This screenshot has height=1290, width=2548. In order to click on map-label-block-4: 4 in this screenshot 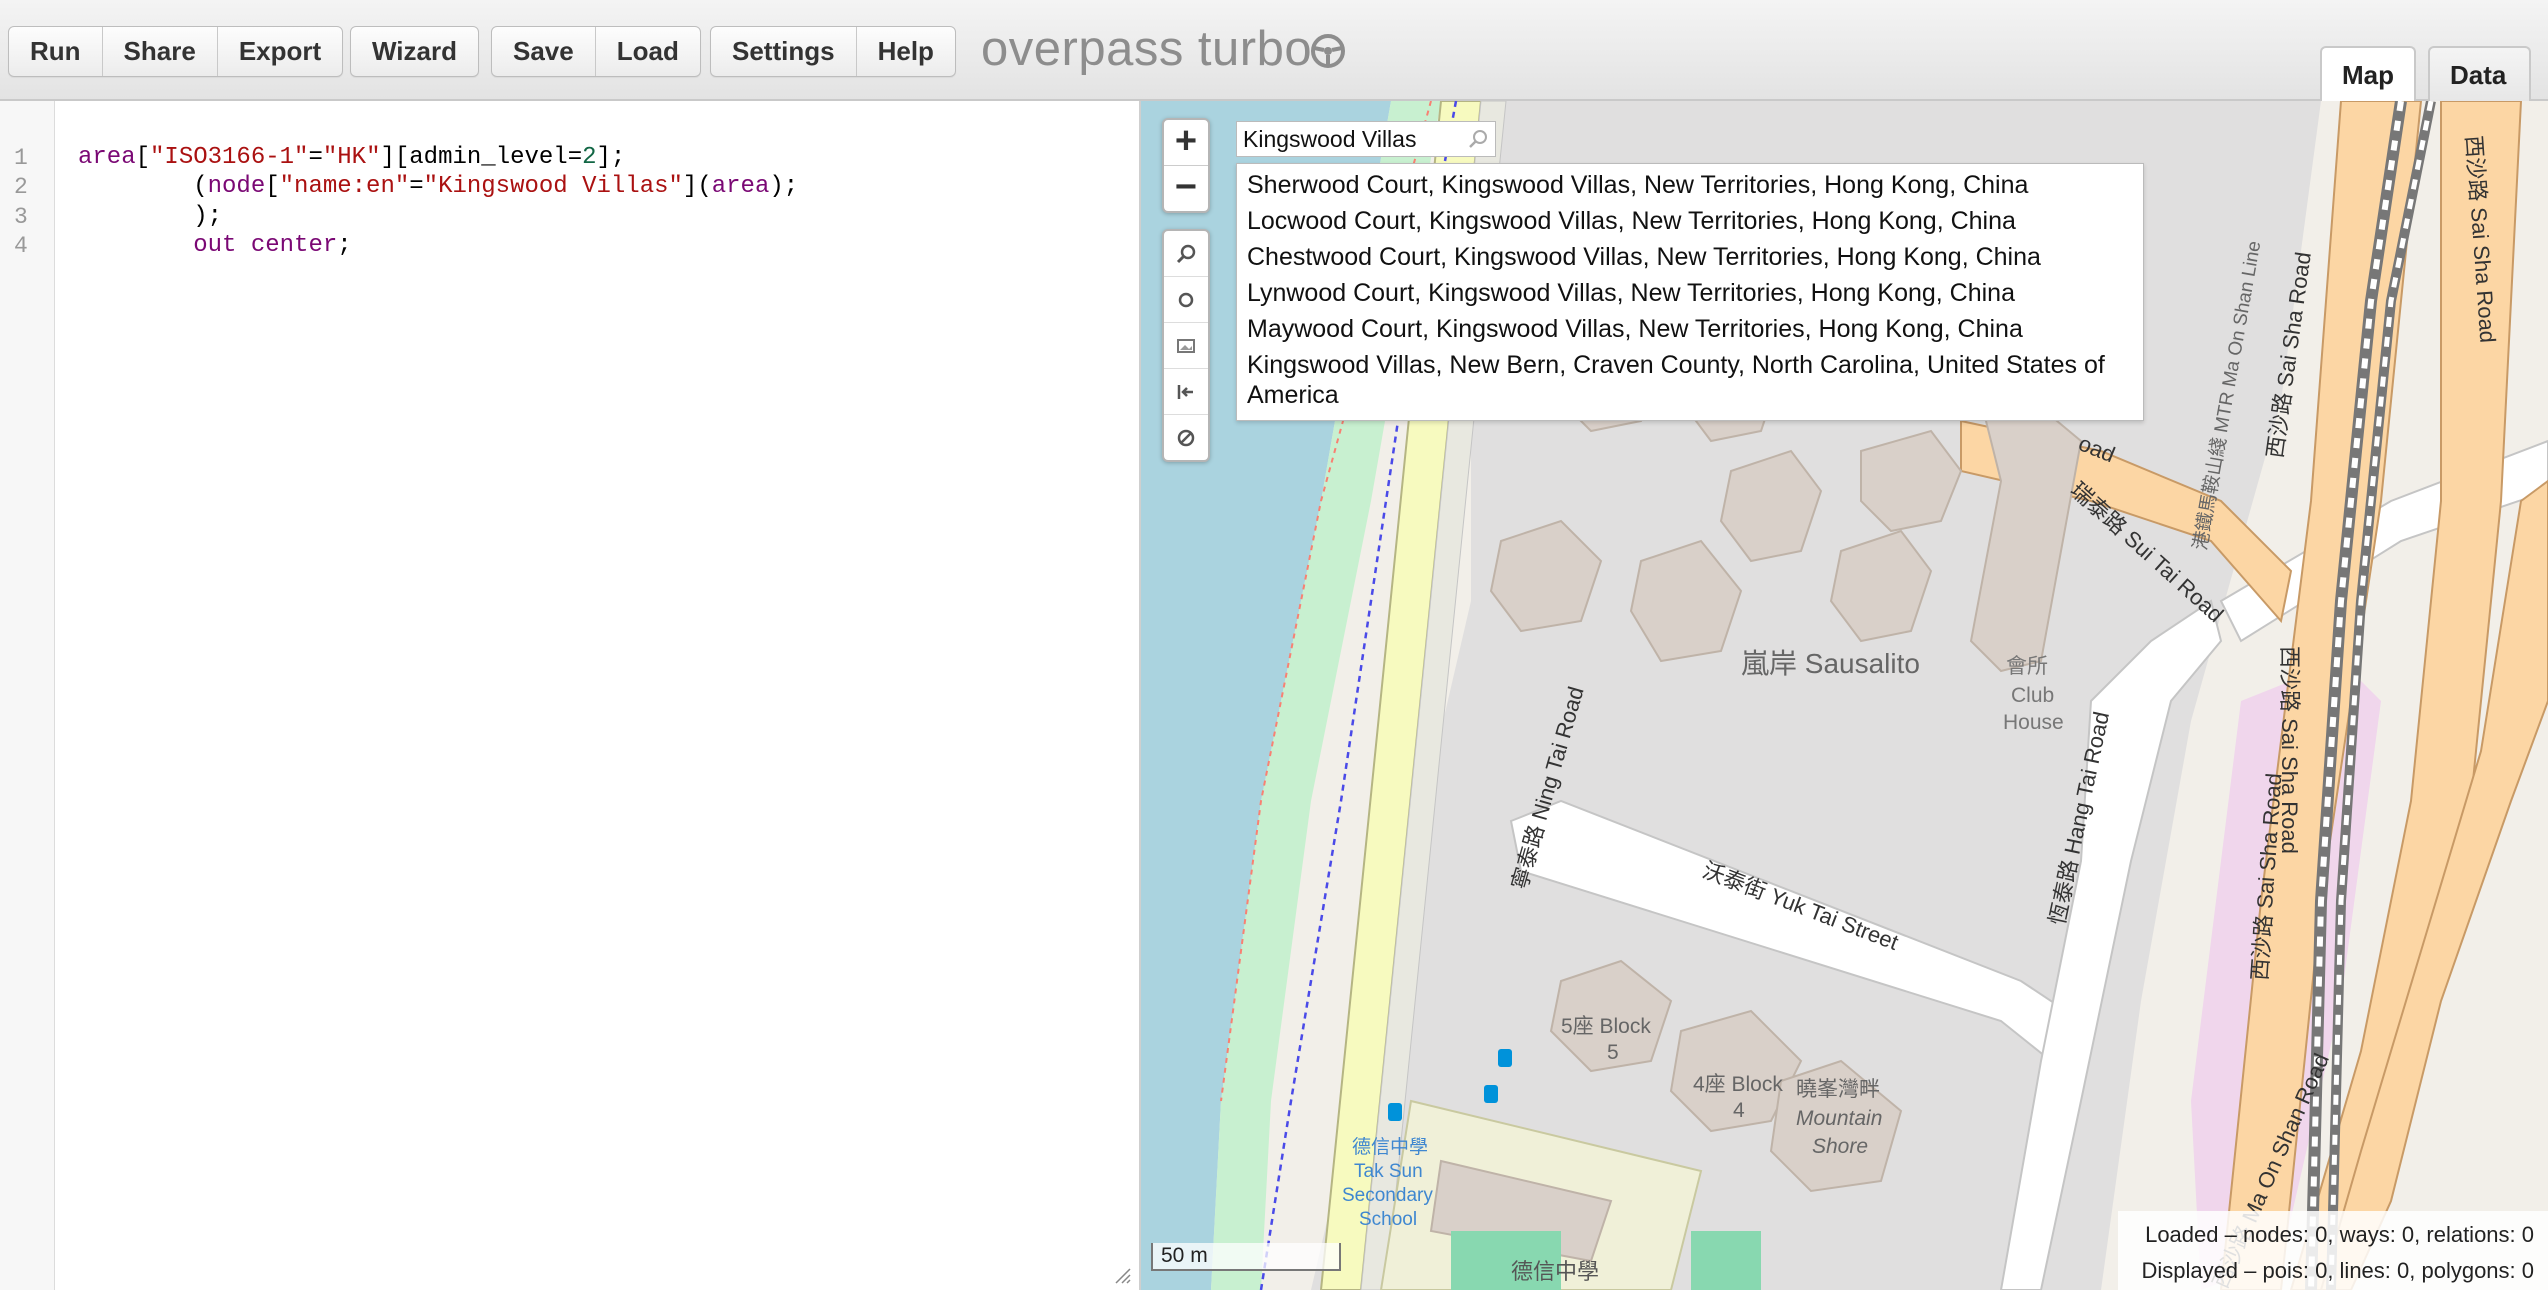, I will do `click(1739, 1110)`.